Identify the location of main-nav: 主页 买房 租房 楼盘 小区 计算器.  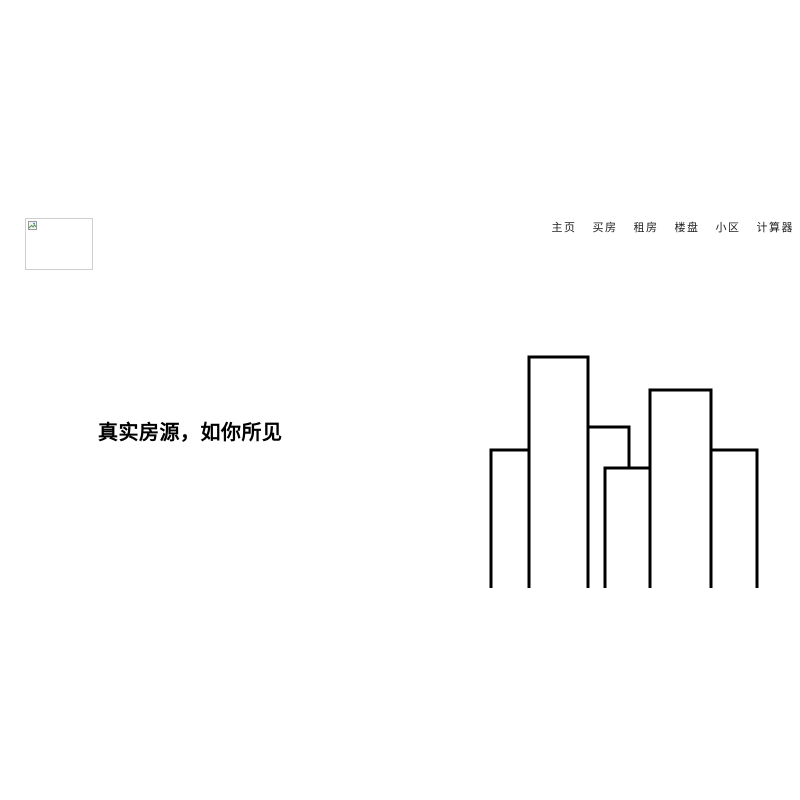
(673, 227).